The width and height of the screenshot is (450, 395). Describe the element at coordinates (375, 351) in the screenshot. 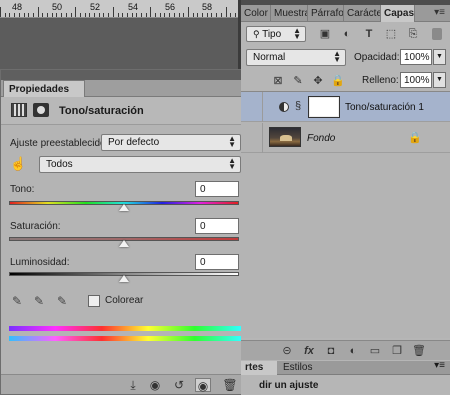

I see `new-group-icon: ▭` at that location.